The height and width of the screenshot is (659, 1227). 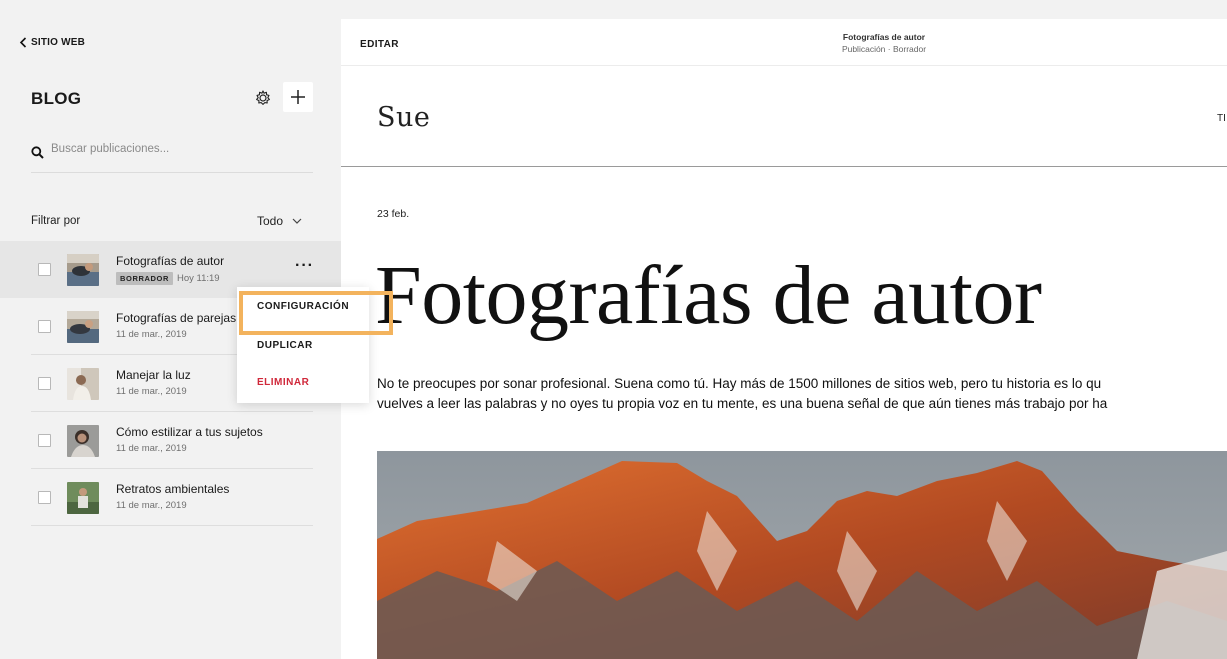 I want to click on search-input, so click(x=171, y=149).